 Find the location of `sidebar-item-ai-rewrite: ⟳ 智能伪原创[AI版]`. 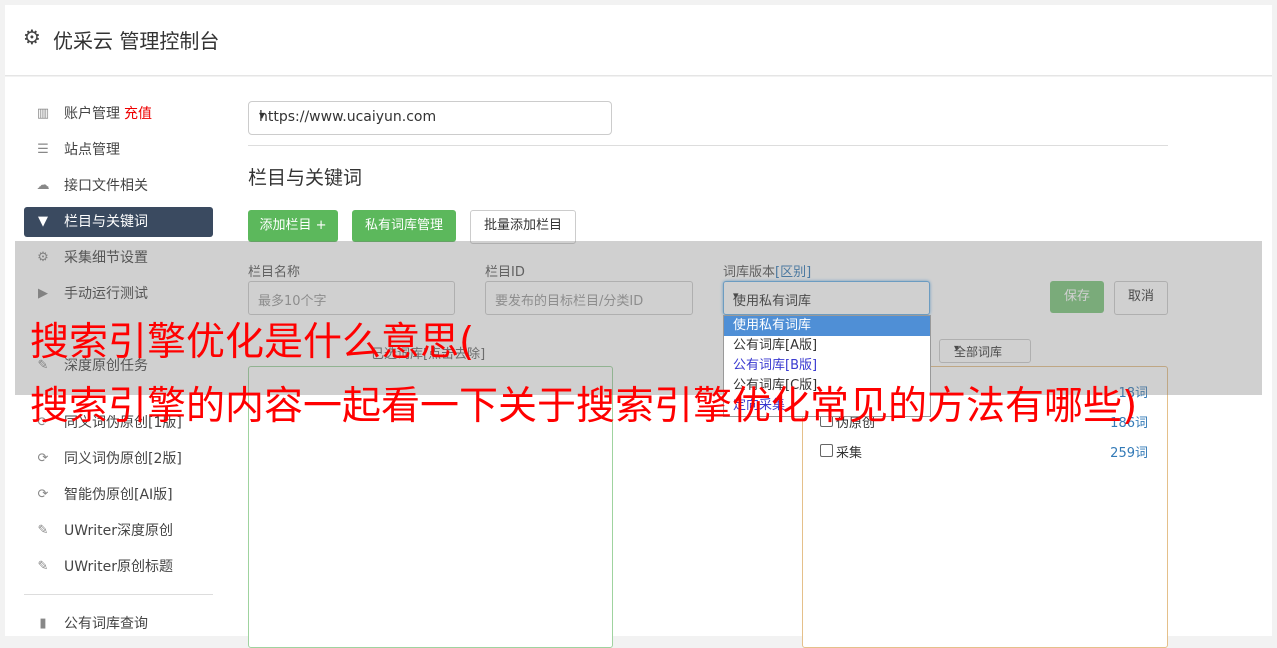

sidebar-item-ai-rewrite: ⟳ 智能伪原创[AI版] is located at coordinates (118, 495).